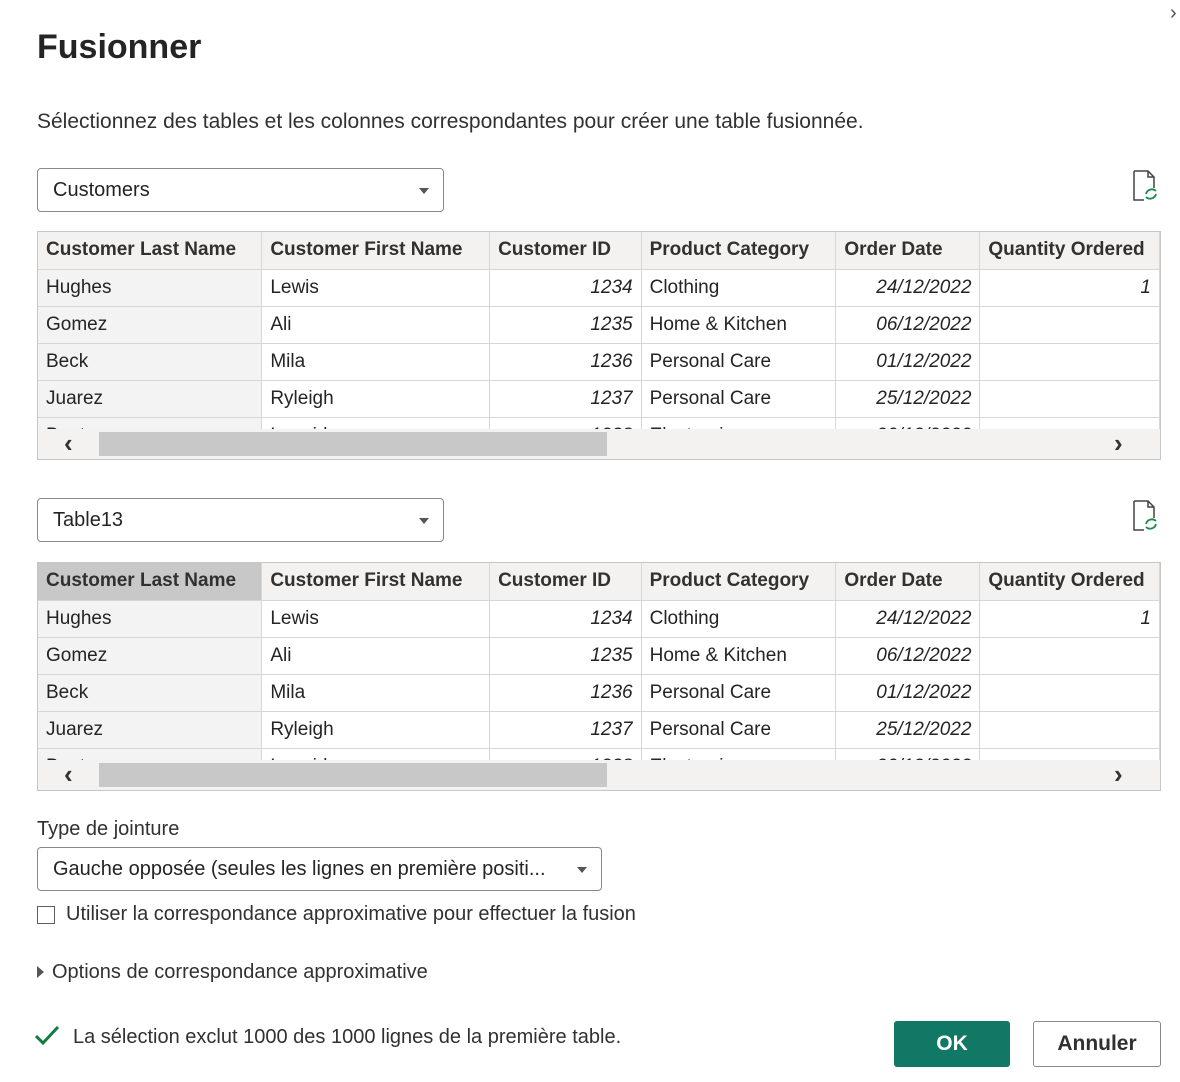  I want to click on table-row: Gomez Ali 1235 Home & Kitchen 06/12/2022, so click(599, 656).